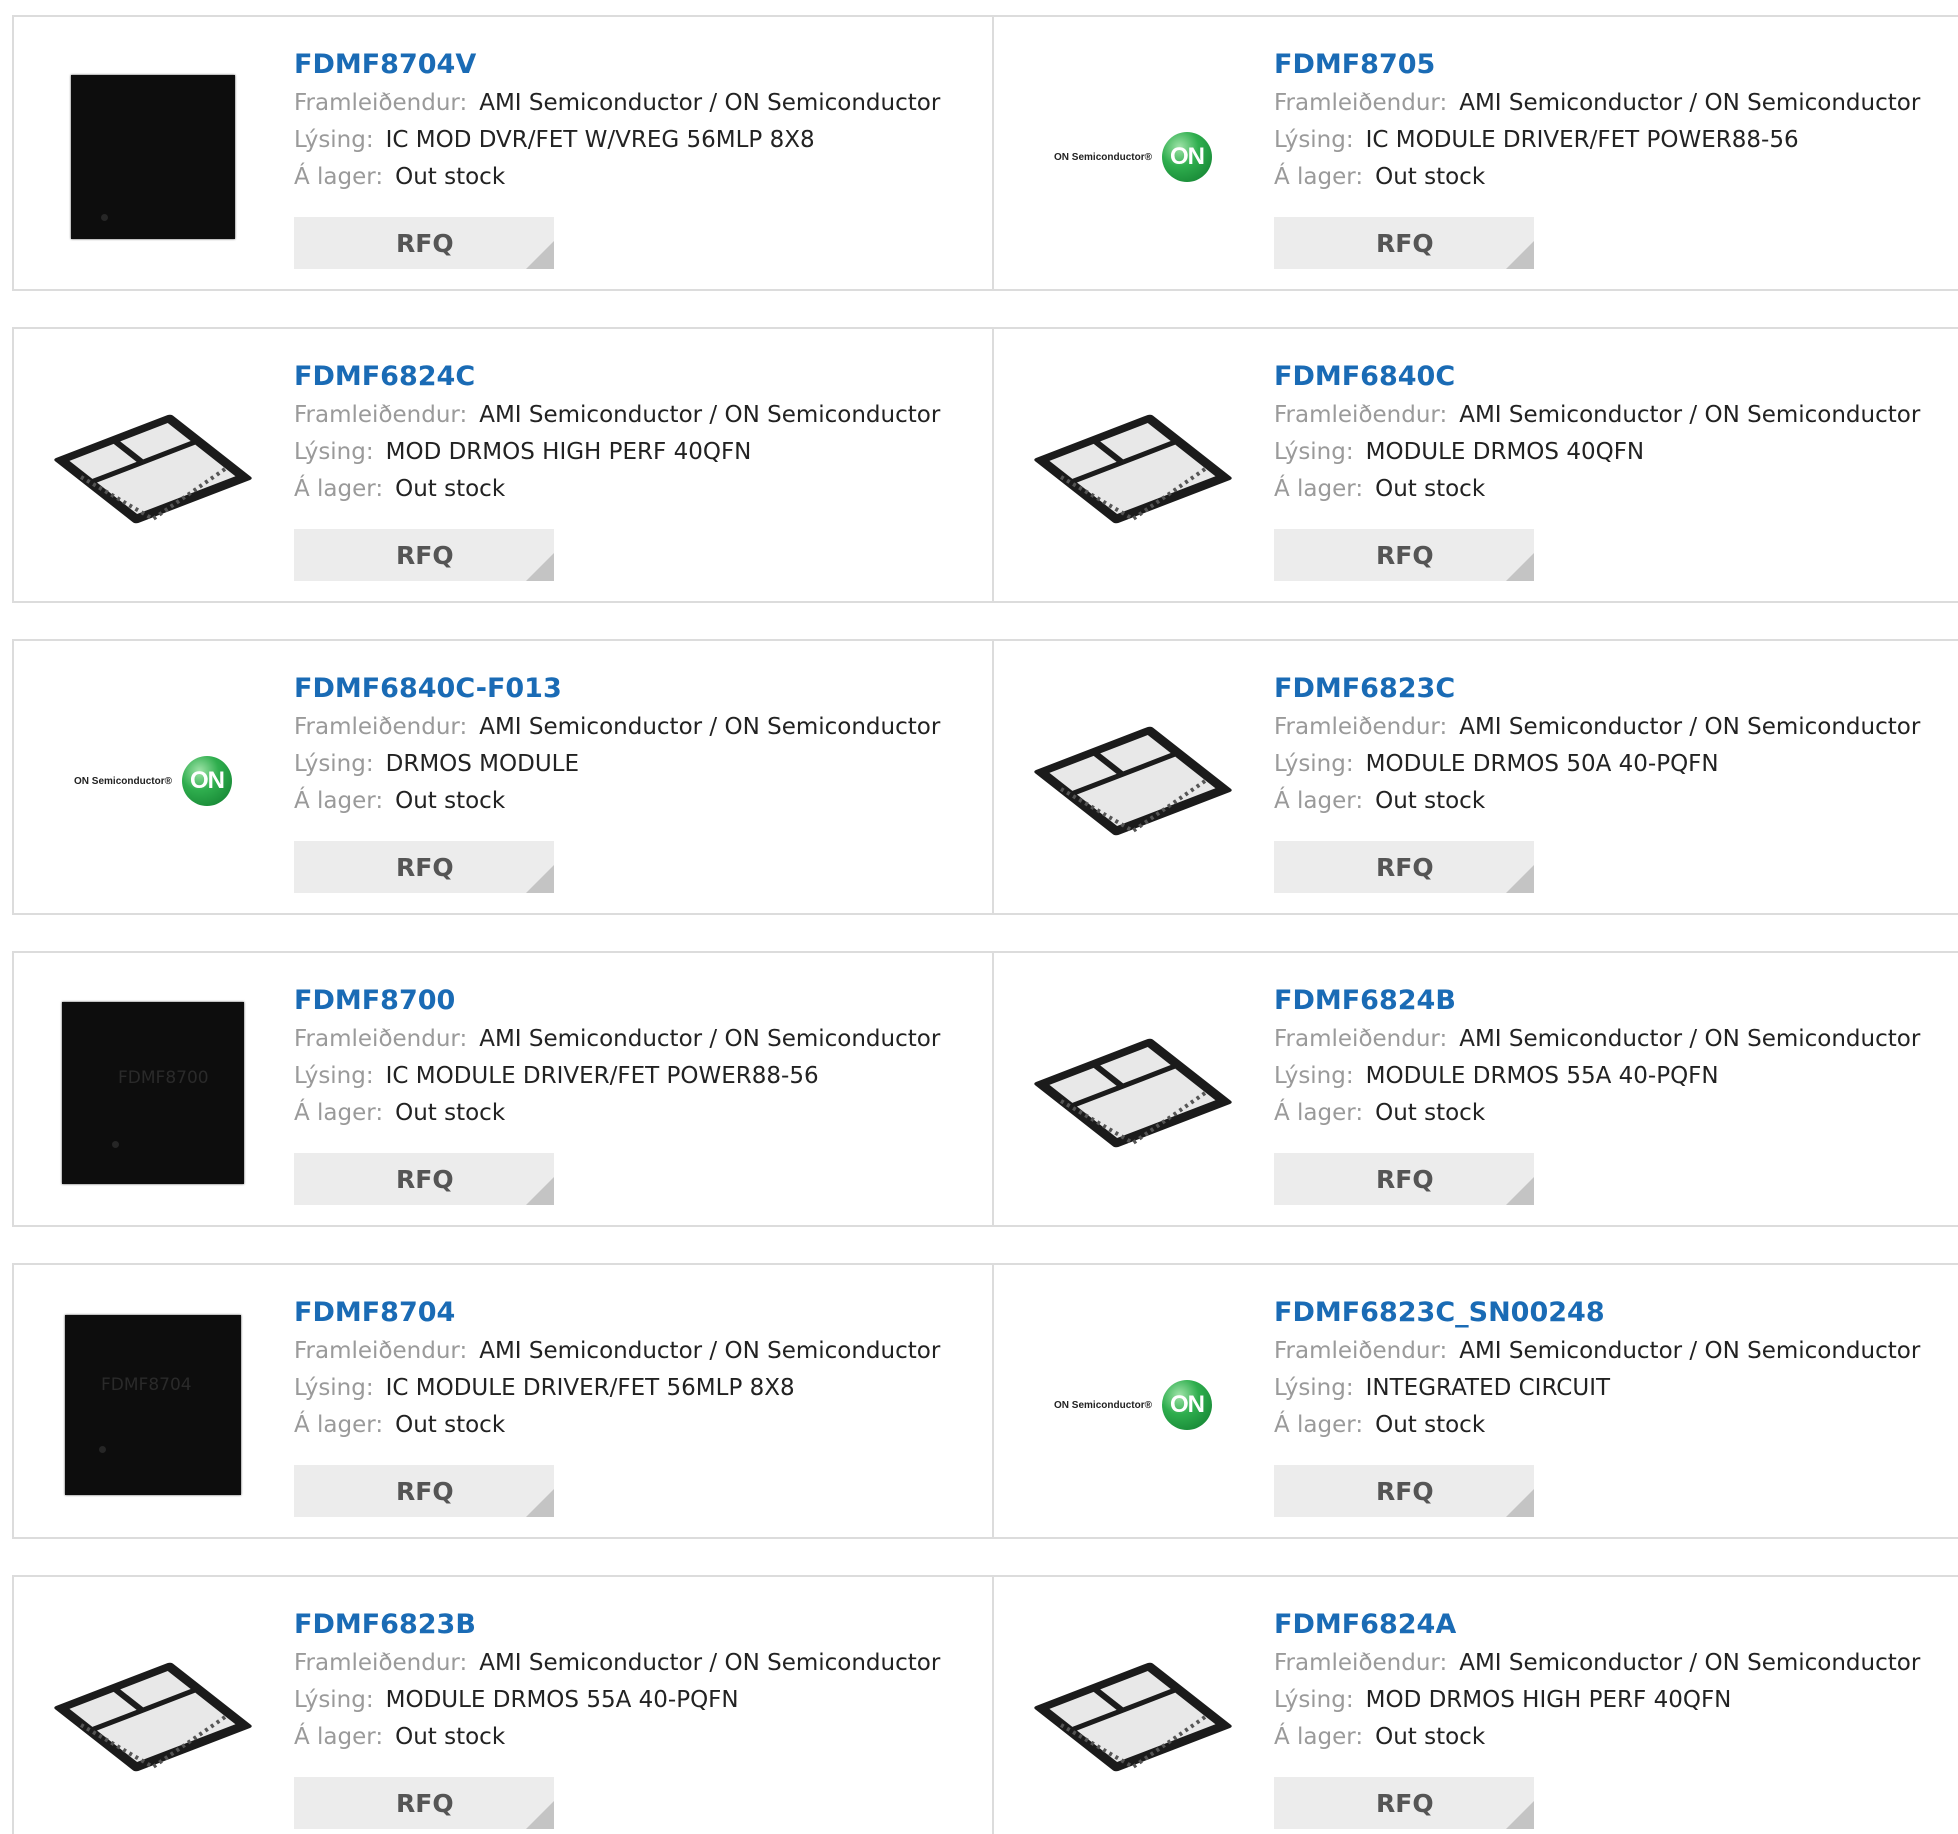  I want to click on part-number-link: FDMF8700, so click(617, 1001).